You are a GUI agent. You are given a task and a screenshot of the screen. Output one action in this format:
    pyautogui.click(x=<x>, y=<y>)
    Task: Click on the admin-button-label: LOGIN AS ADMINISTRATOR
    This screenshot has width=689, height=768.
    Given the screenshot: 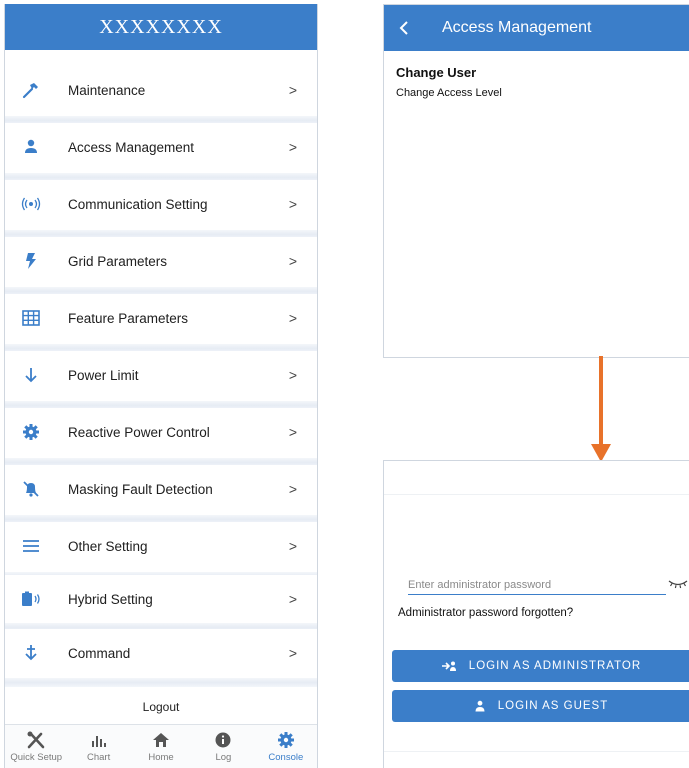 What is the action you would take?
    pyautogui.click(x=555, y=666)
    